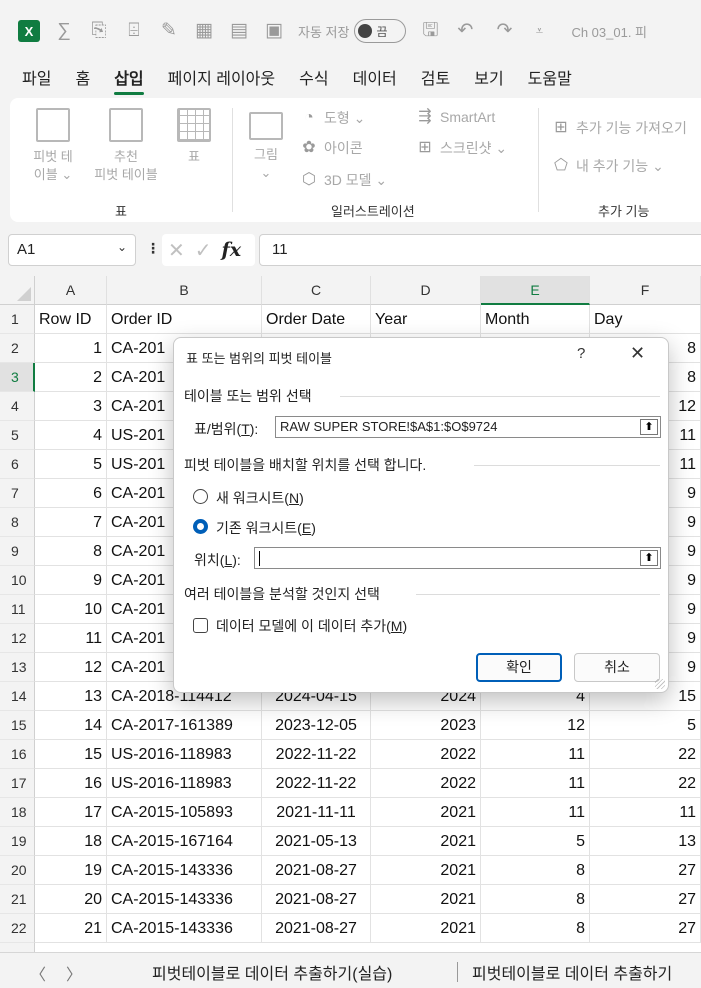 Image resolution: width=701 pixels, height=988 pixels. Describe the element at coordinates (426, 319) in the screenshot. I see `header-cell: Year` at that location.